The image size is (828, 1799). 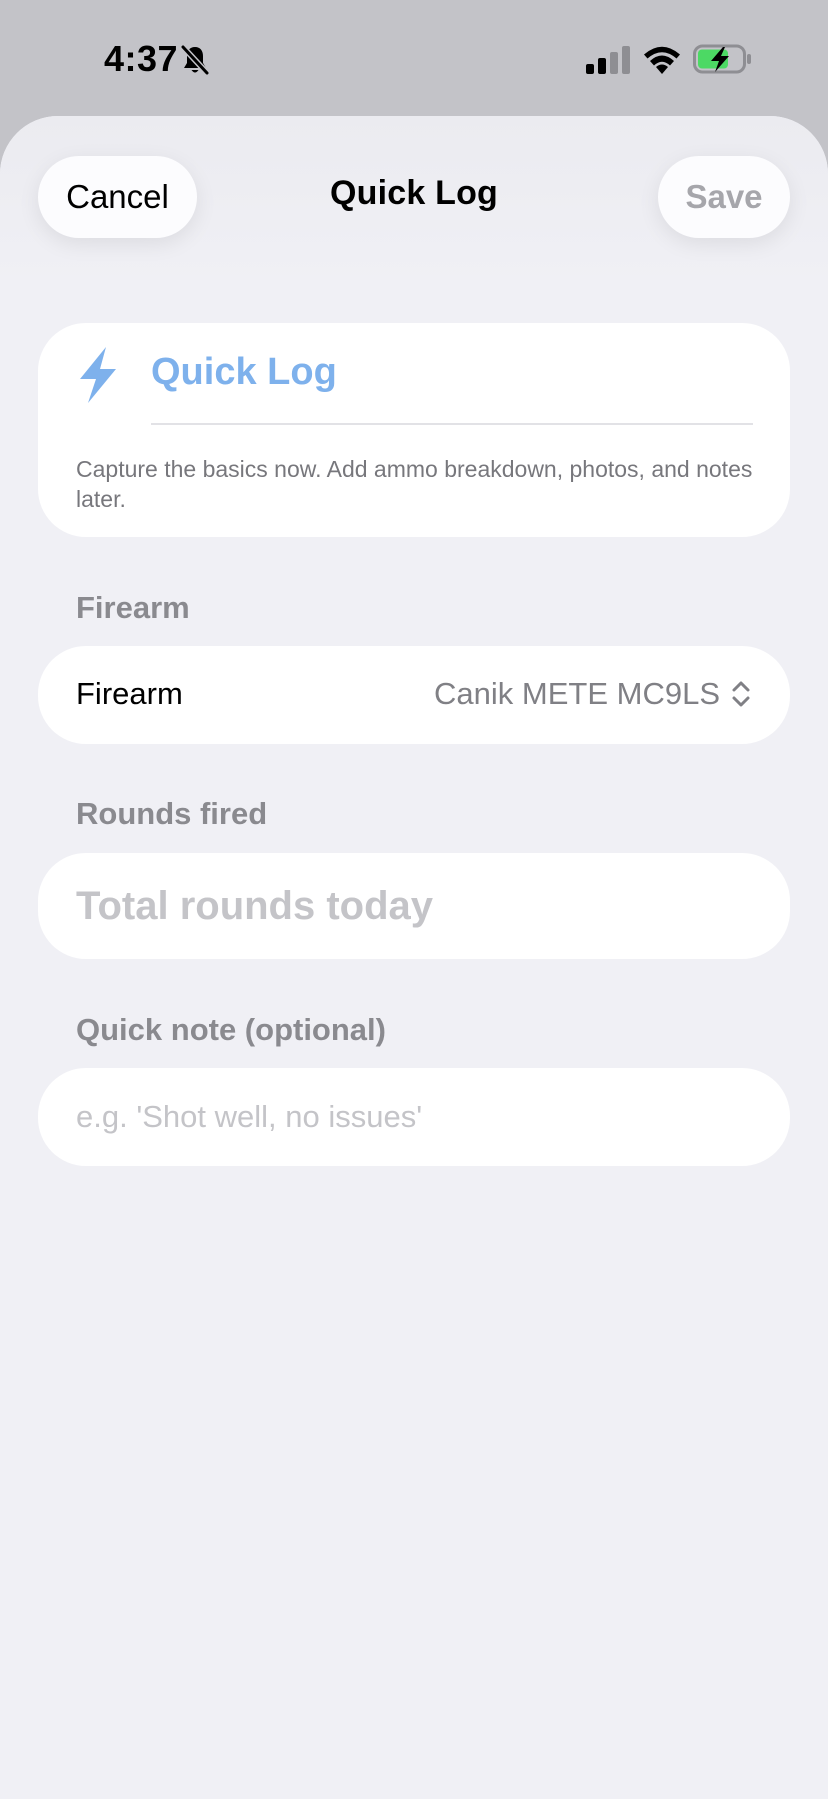 I want to click on rounds-field-container, so click(x=414, y=906).